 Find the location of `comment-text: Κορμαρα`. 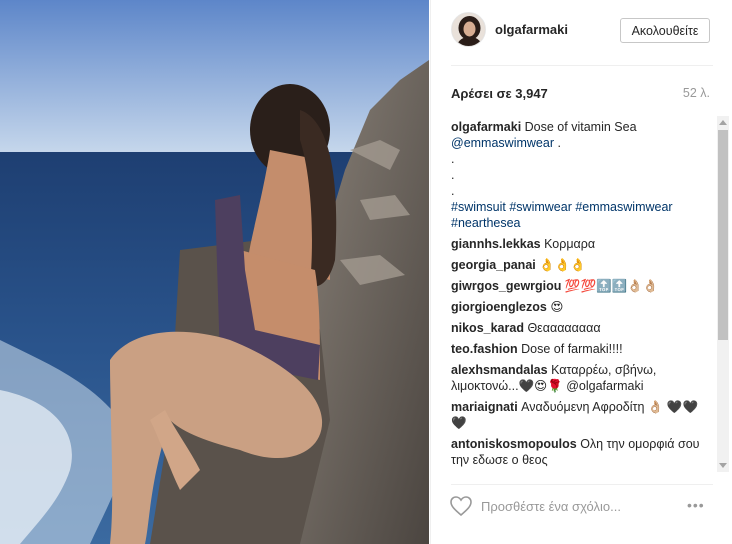

comment-text: Κορμαρα is located at coordinates (570, 244).